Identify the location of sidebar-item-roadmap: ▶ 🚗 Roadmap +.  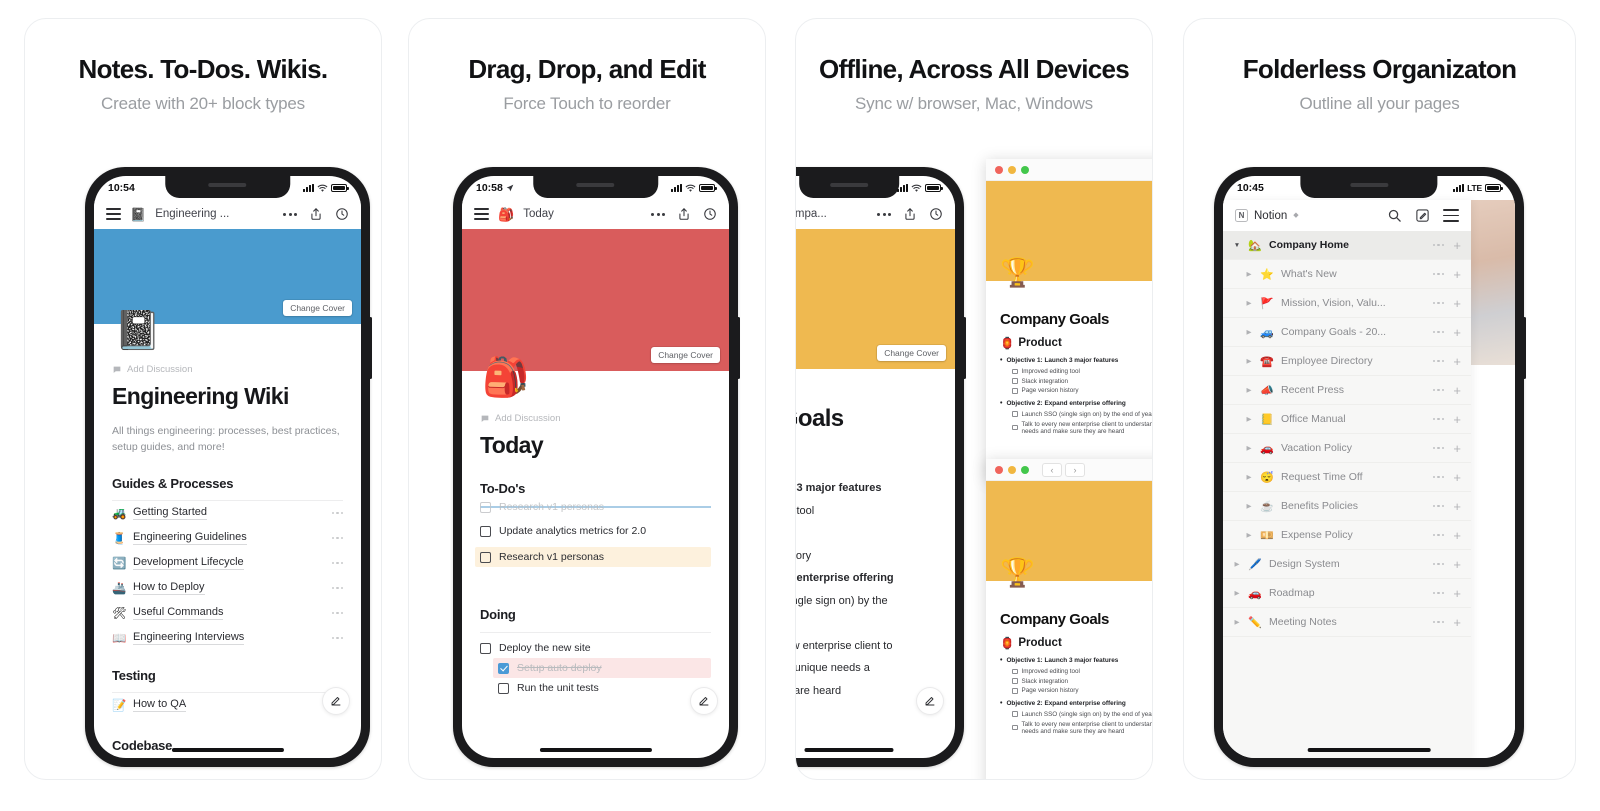
(1347, 593).